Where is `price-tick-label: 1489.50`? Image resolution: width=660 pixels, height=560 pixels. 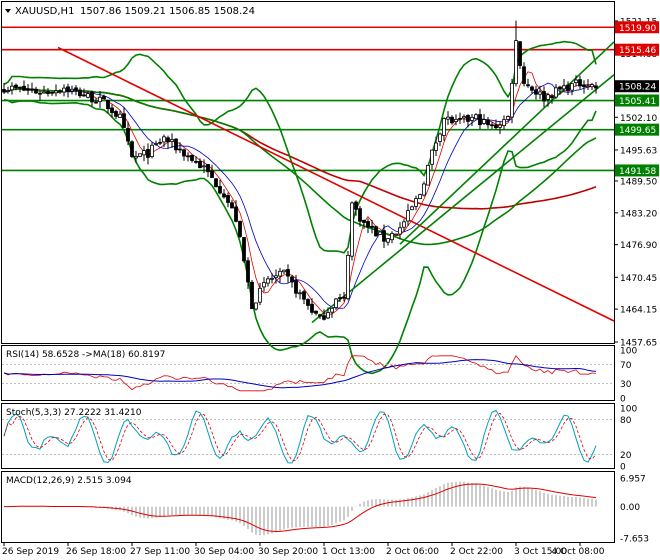 price-tick-label: 1489.50 is located at coordinates (638, 182).